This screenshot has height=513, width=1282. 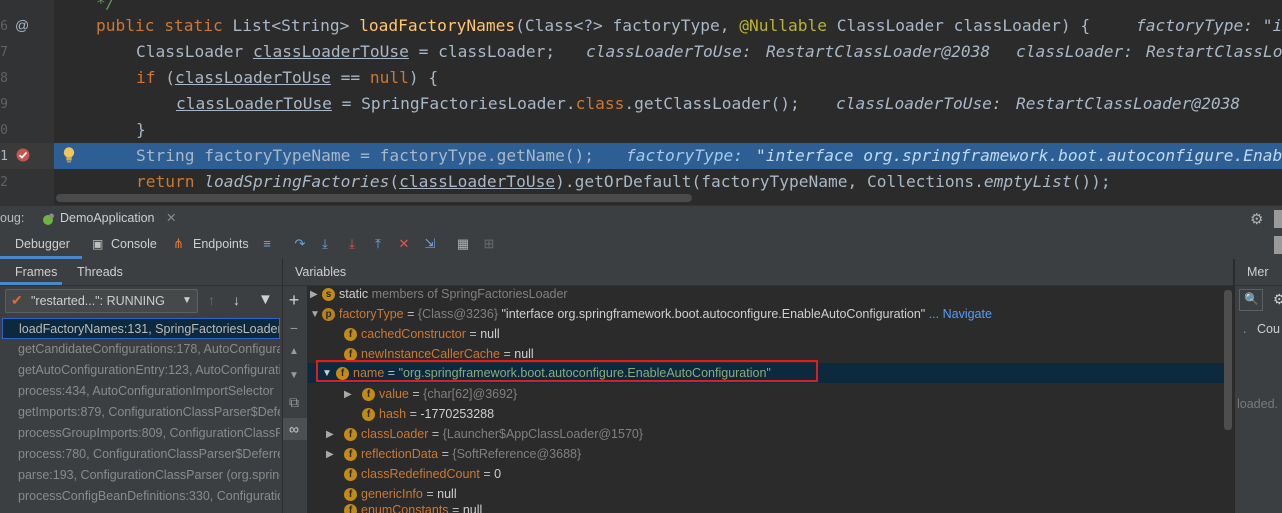 What do you see at coordinates (267, 244) in the screenshot?
I see `menu-icon: ≡` at bounding box center [267, 244].